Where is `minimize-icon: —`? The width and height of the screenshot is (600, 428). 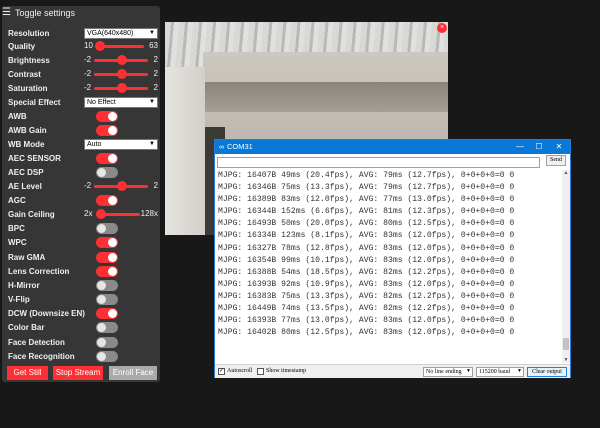 minimize-icon: — is located at coordinates (520, 147).